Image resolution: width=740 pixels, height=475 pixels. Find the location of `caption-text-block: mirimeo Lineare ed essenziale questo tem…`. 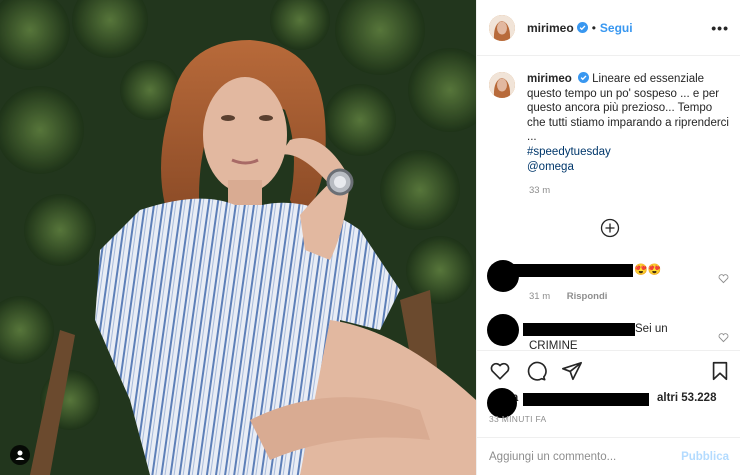

caption-text-block: mirimeo Lineare ed essenziale questo tem… is located at coordinates (629, 123).